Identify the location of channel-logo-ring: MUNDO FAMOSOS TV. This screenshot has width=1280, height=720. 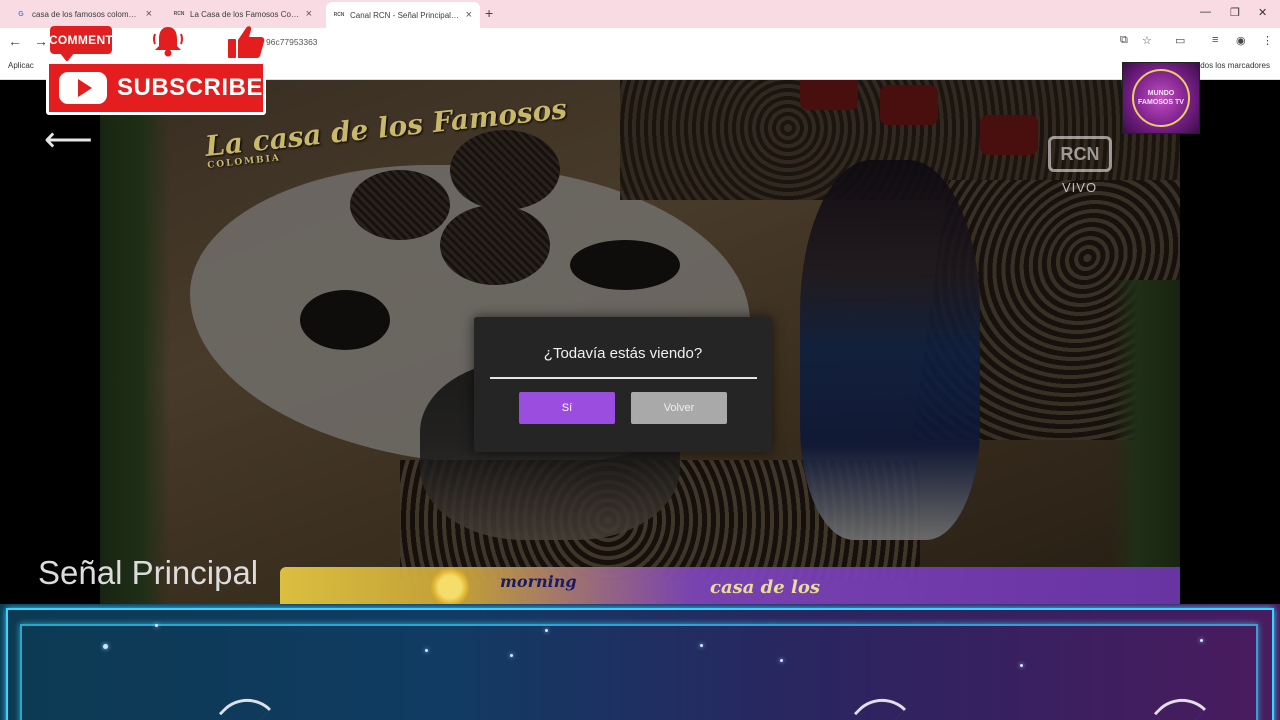
(1161, 98).